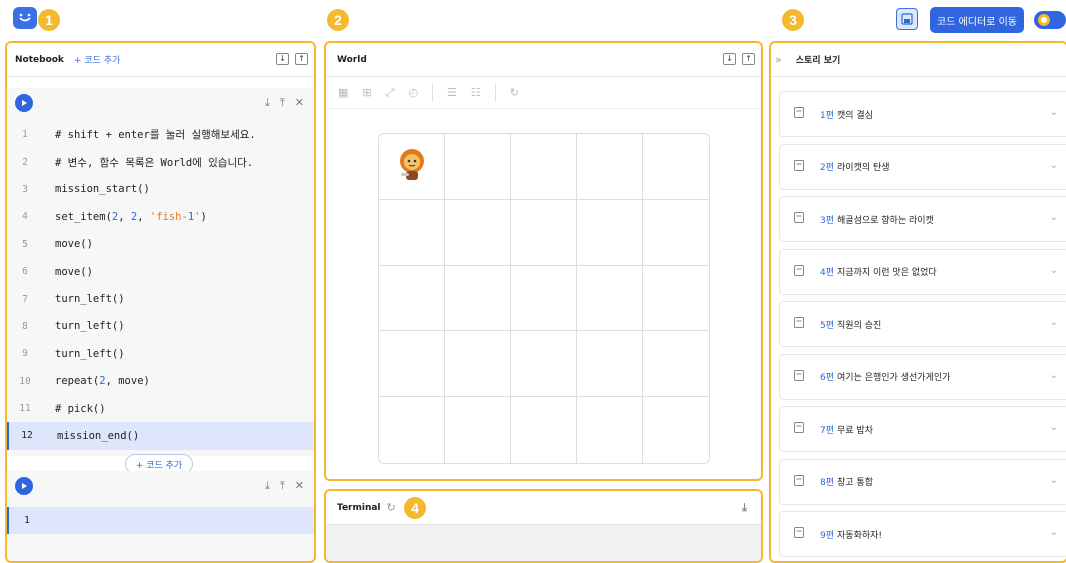  I want to click on code-line: 4 set_item(2, 2, 'fish-1'), so click(160, 216).